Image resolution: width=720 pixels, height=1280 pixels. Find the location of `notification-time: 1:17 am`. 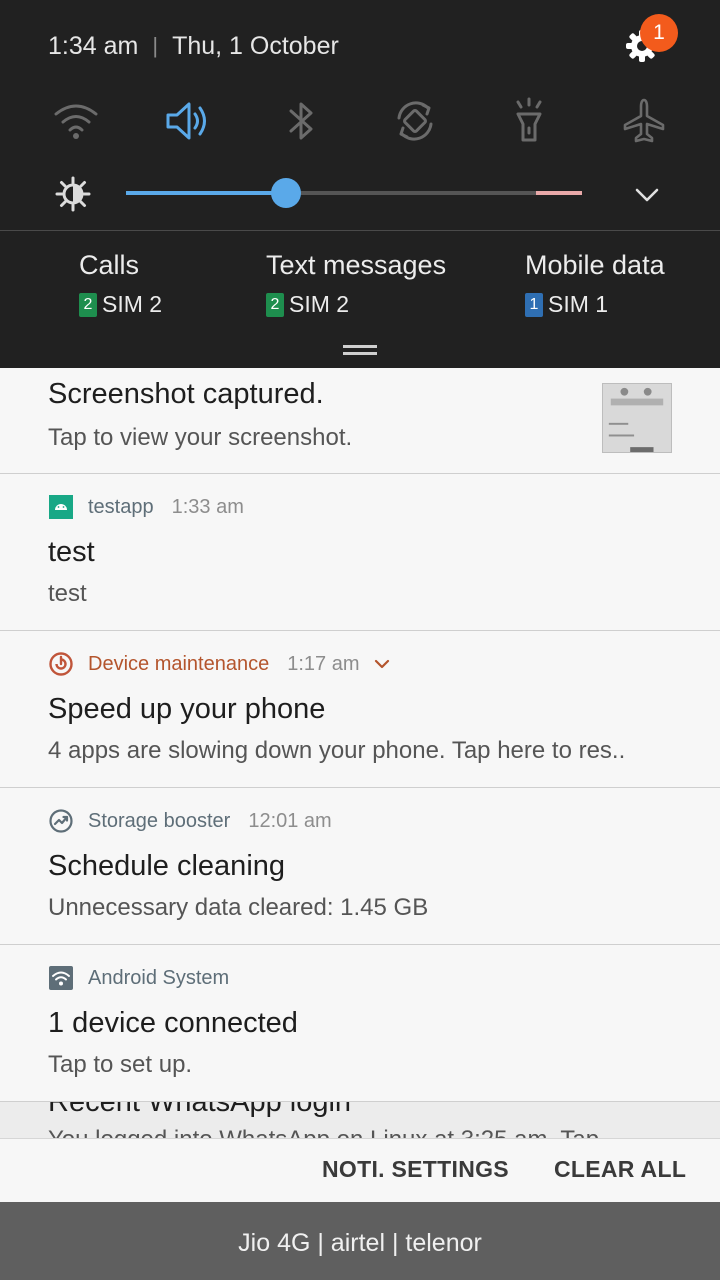

notification-time: 1:17 am is located at coordinates (323, 663).